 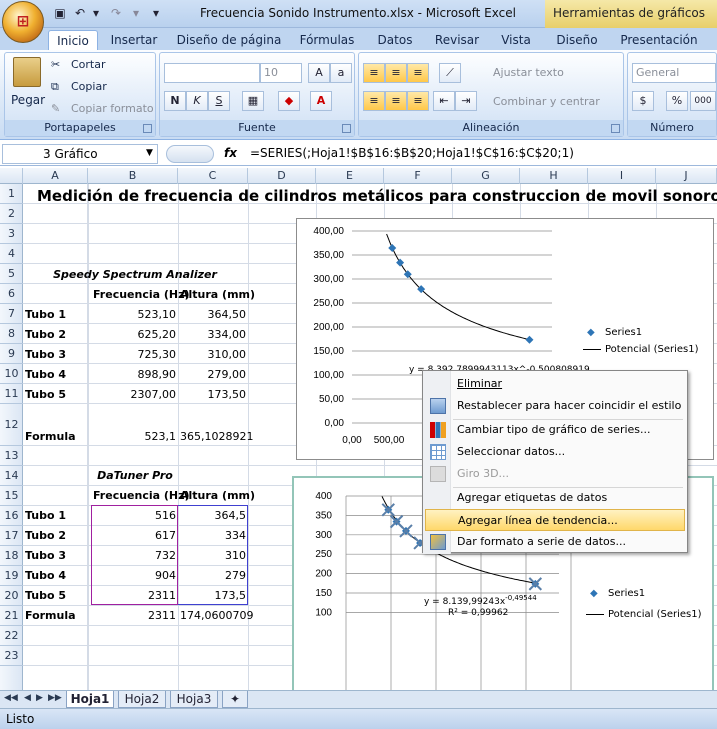 I want to click on tab-insertar: Insertar, so click(x=134, y=40).